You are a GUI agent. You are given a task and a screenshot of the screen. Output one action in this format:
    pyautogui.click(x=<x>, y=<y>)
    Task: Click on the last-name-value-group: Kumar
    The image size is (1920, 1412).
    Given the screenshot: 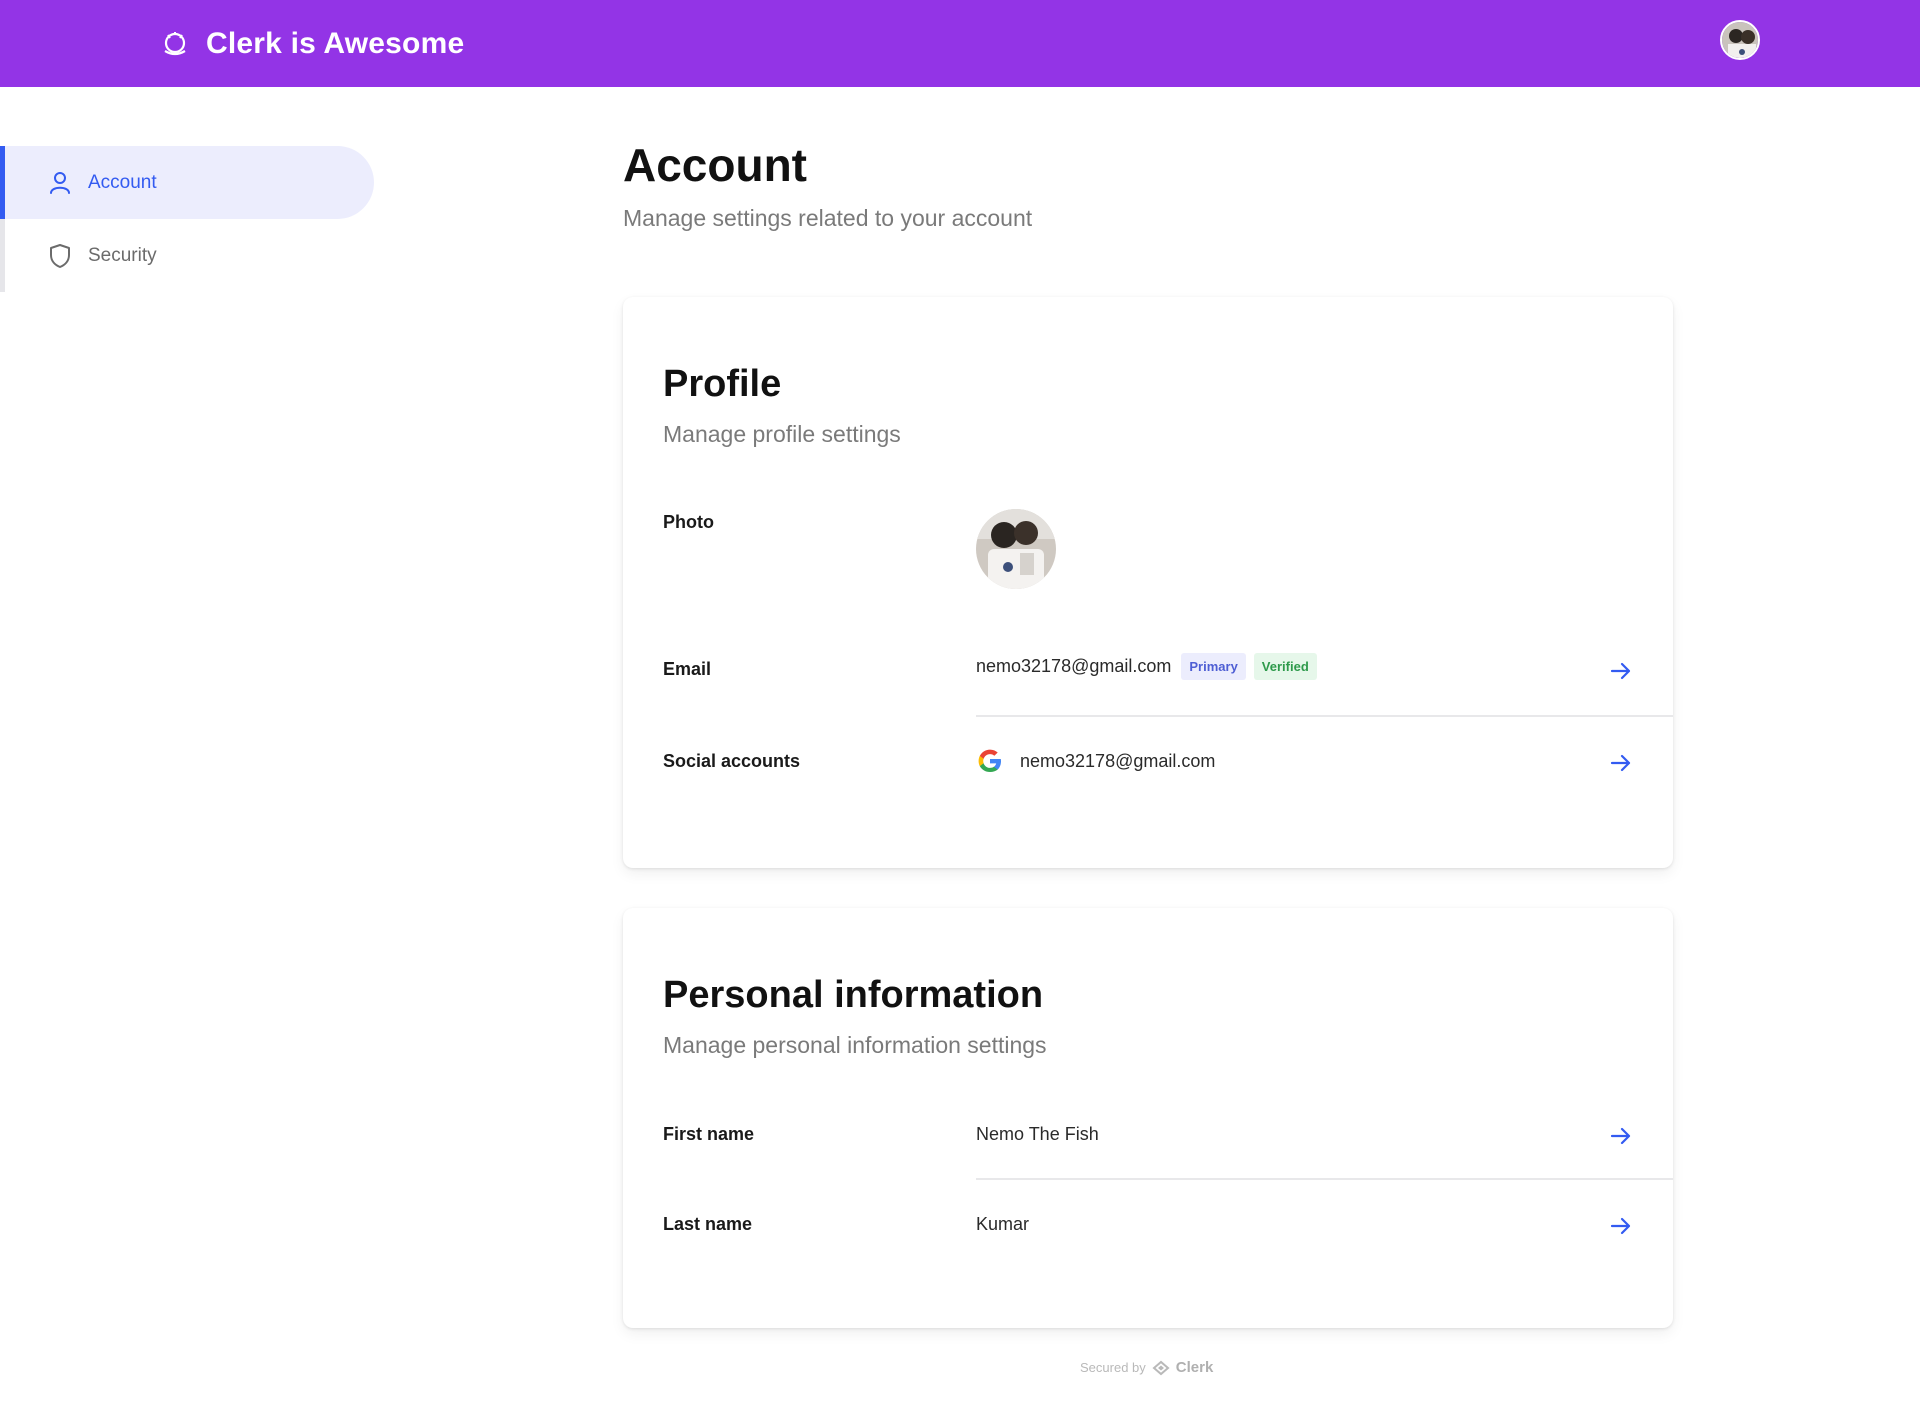 What is the action you would take?
    pyautogui.click(x=1002, y=1224)
    